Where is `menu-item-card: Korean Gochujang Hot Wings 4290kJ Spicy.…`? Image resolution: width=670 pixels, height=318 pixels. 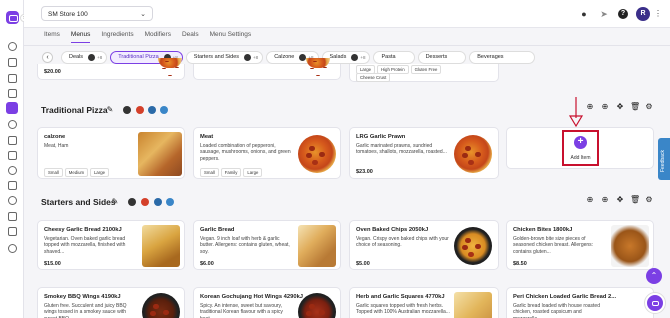 menu-item-card: Korean Gochujang Hot Wings 4290kJ Spicy.… is located at coordinates (267, 302).